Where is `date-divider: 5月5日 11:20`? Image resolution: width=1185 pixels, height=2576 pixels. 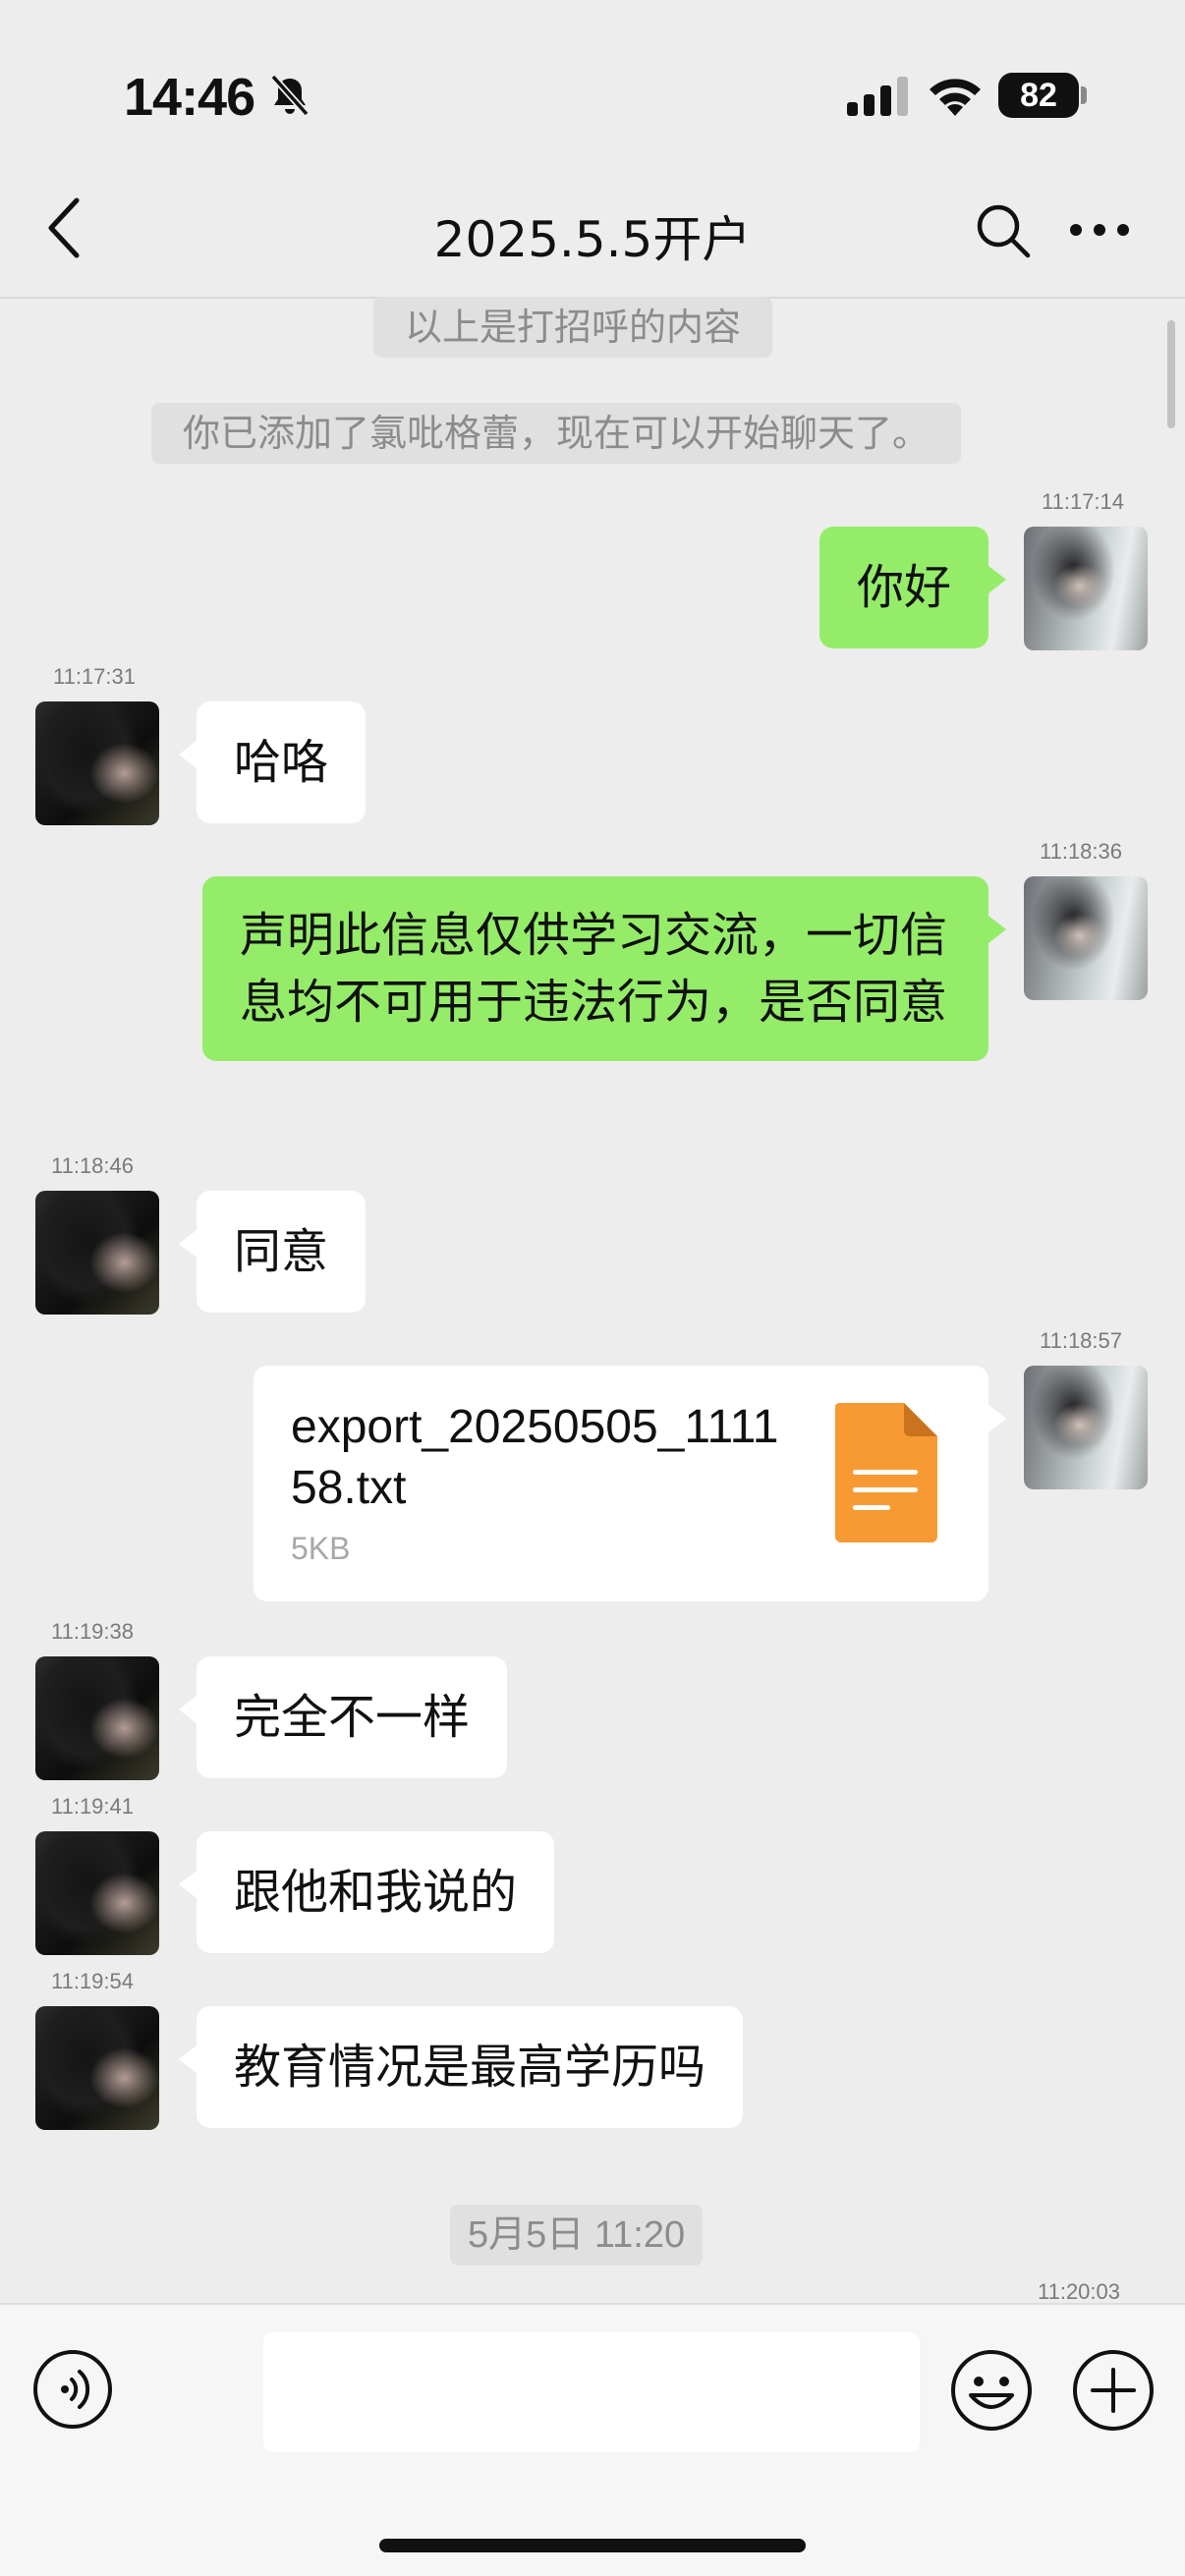 date-divider: 5月5日 11:20 is located at coordinates (577, 2235).